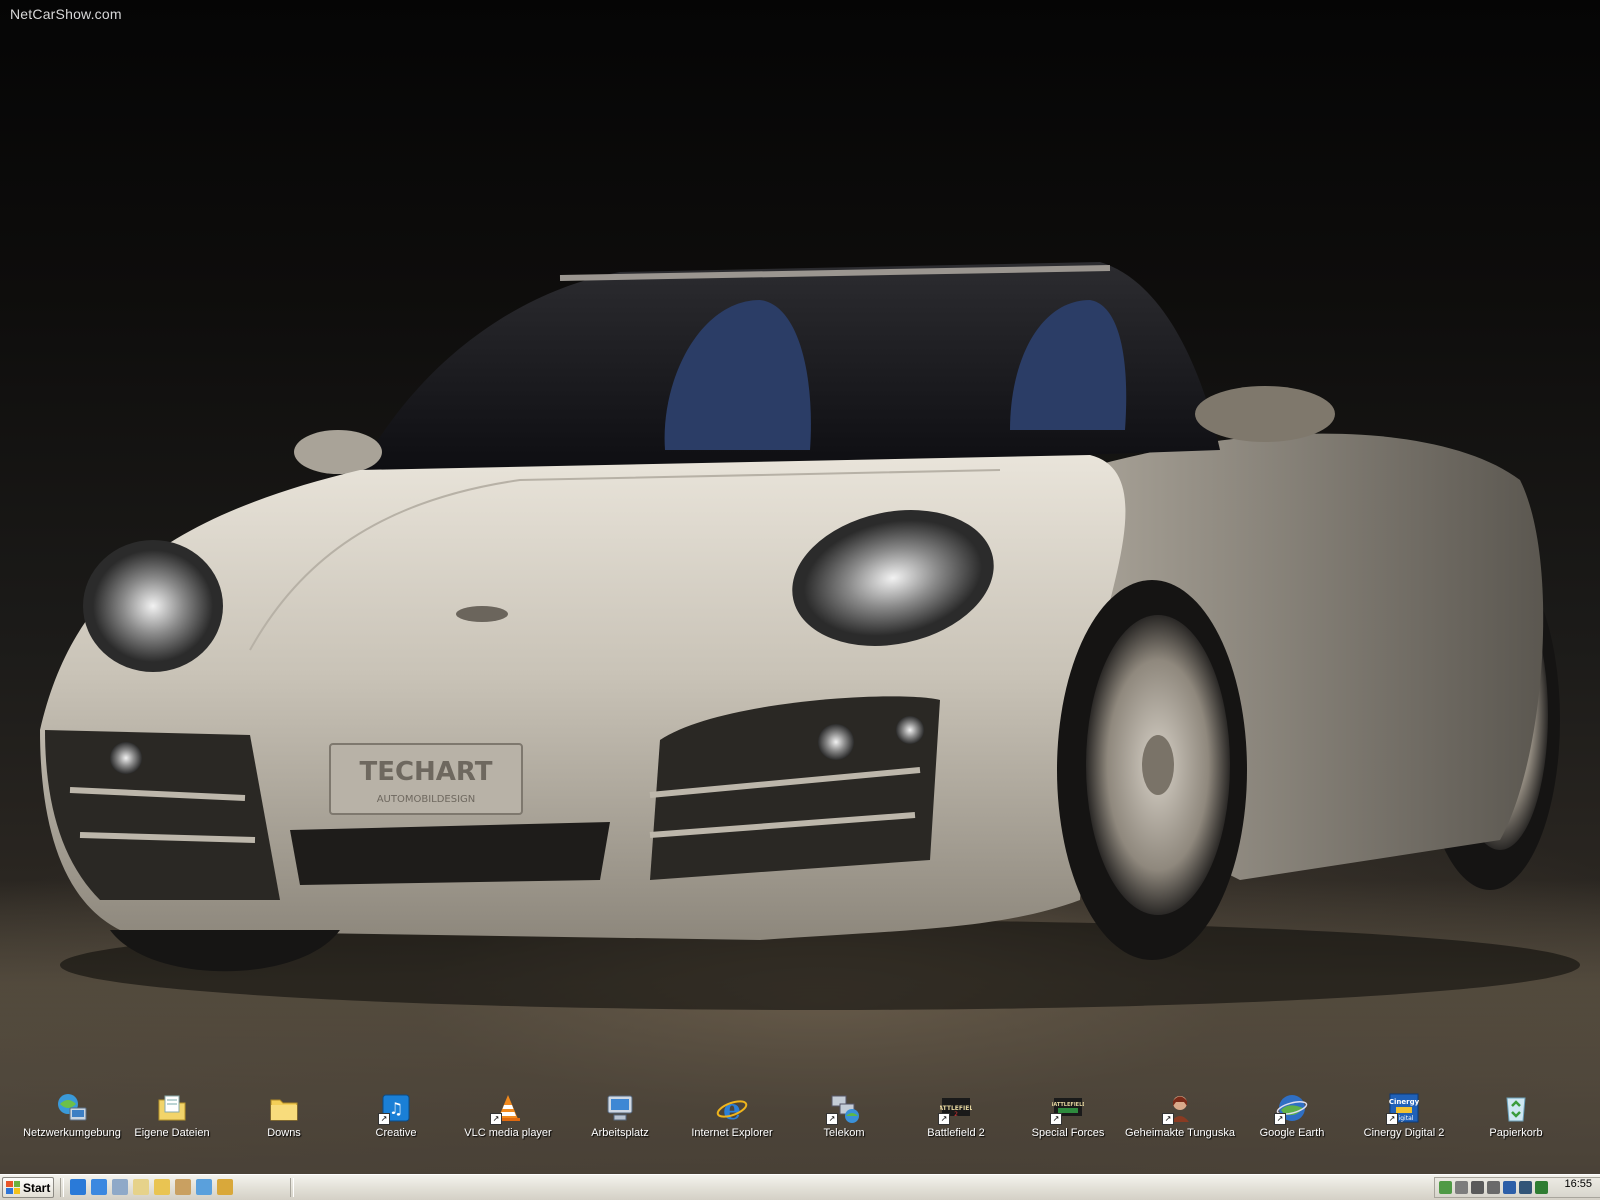  I want to click on desktop-icon-telekom: ↗ Telekom, so click(844, 1116).